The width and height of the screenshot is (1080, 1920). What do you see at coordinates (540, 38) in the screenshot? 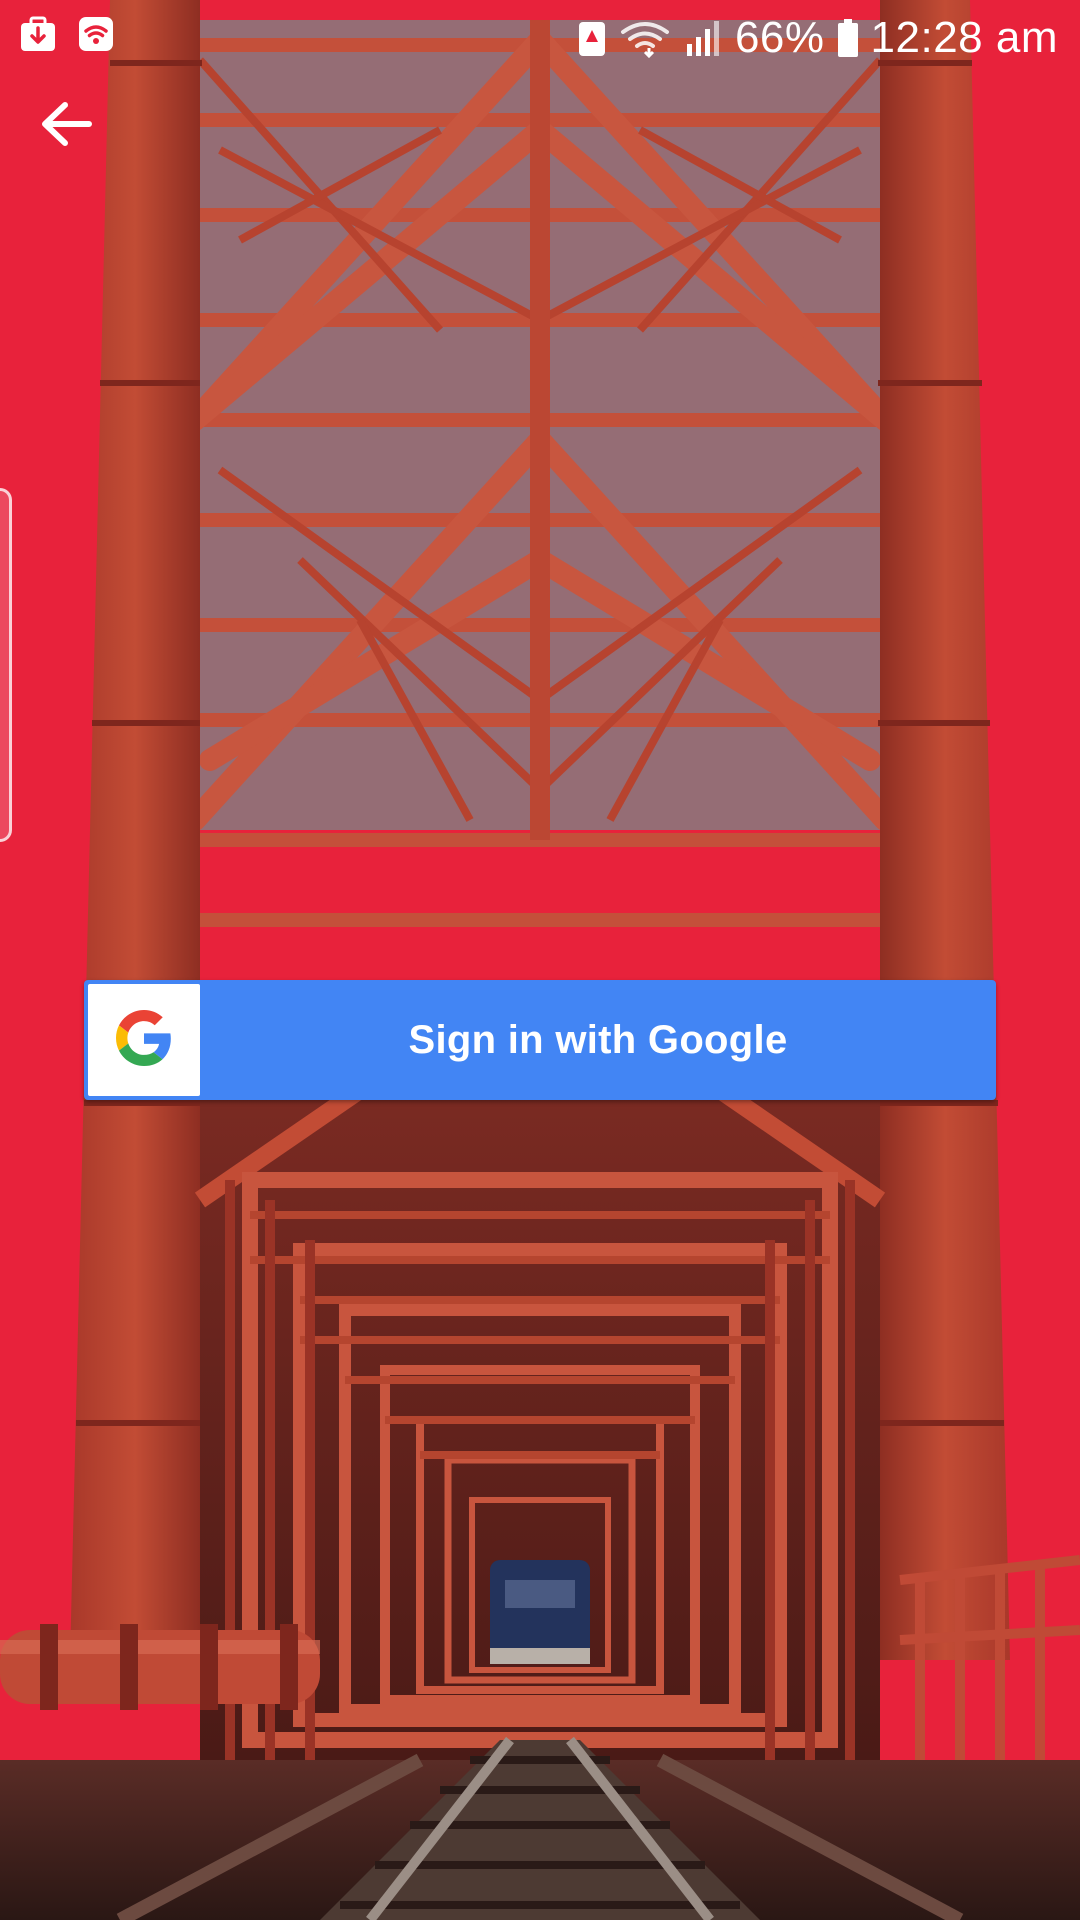
I see `status-bar: 66% 12:28 am` at bounding box center [540, 38].